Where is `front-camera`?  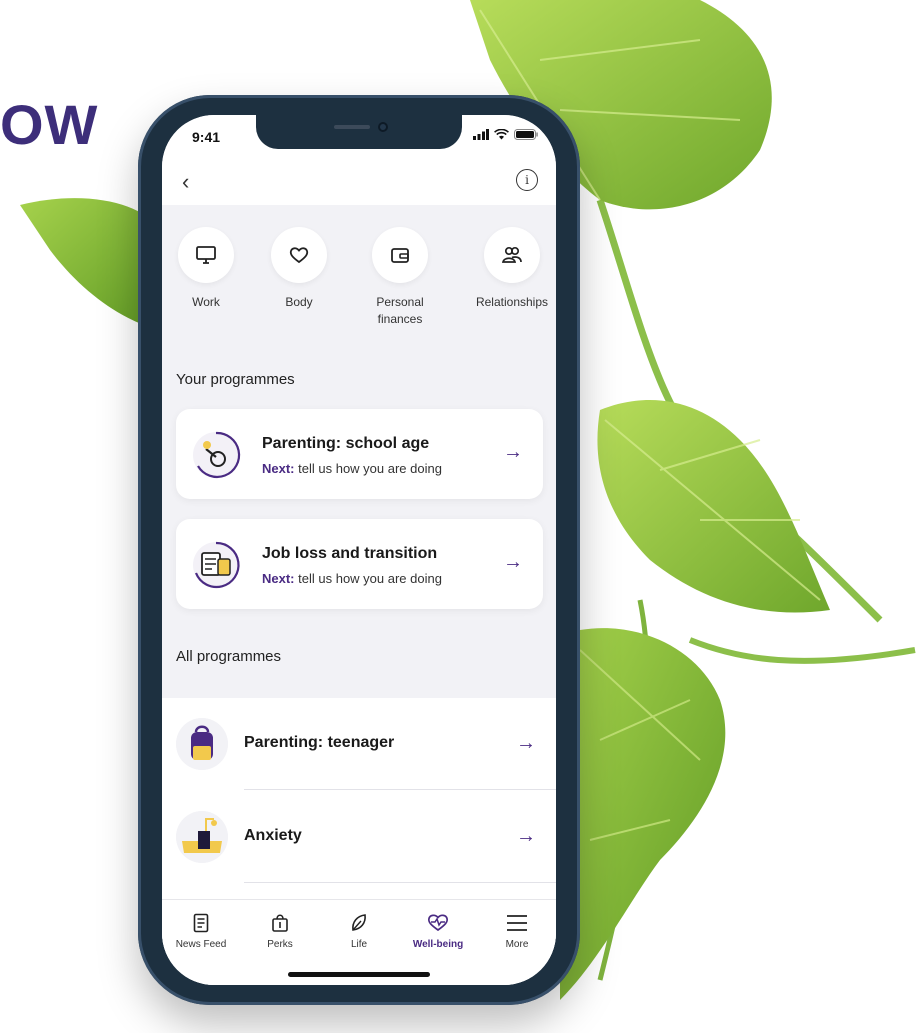 front-camera is located at coordinates (383, 127).